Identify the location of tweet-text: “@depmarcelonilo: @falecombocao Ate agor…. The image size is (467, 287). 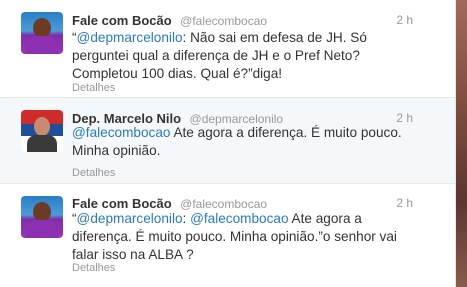
(244, 237).